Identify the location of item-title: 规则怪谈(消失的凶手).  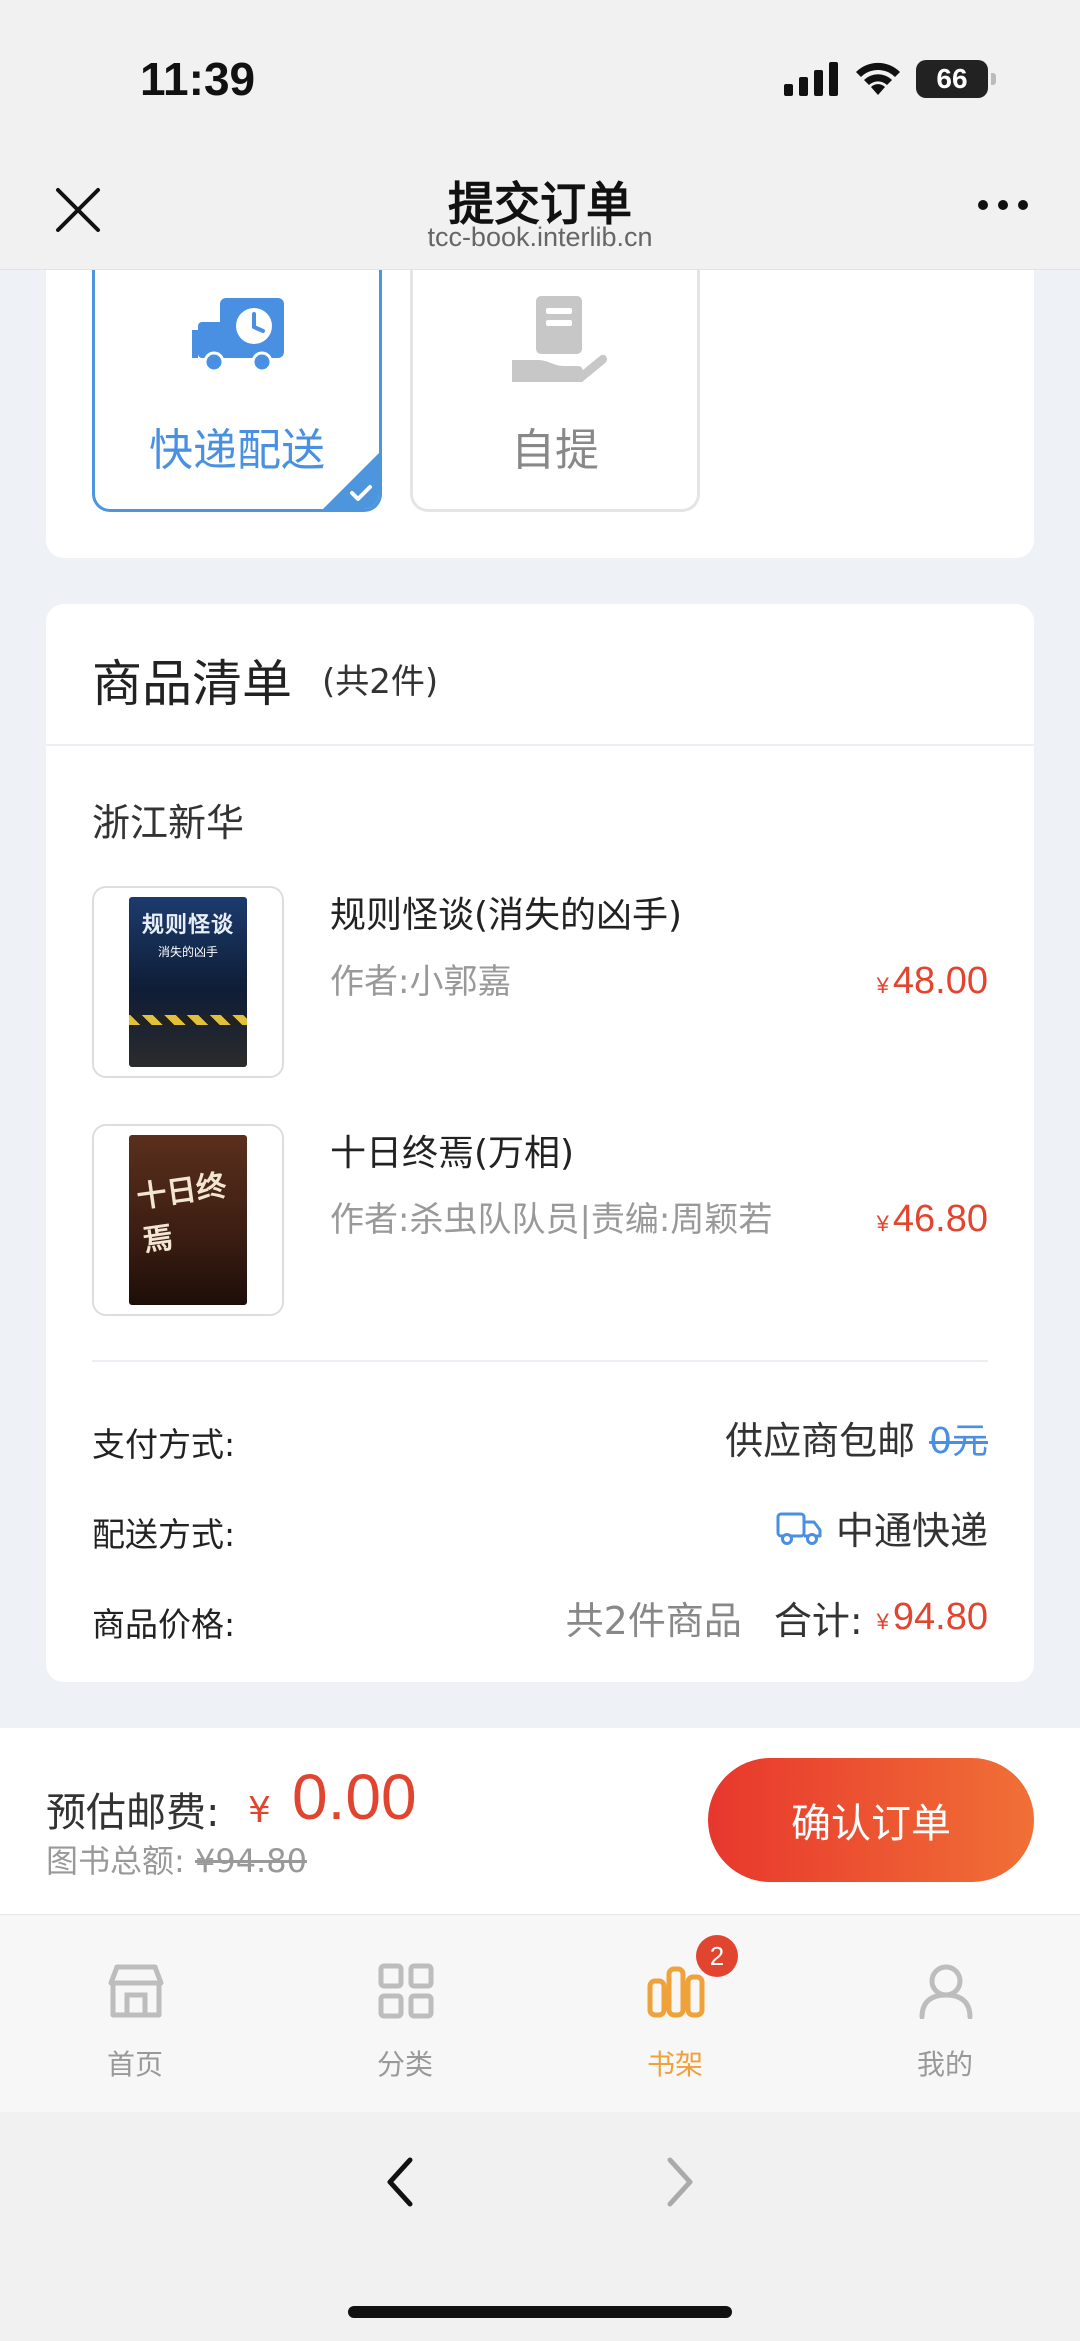
(506, 915).